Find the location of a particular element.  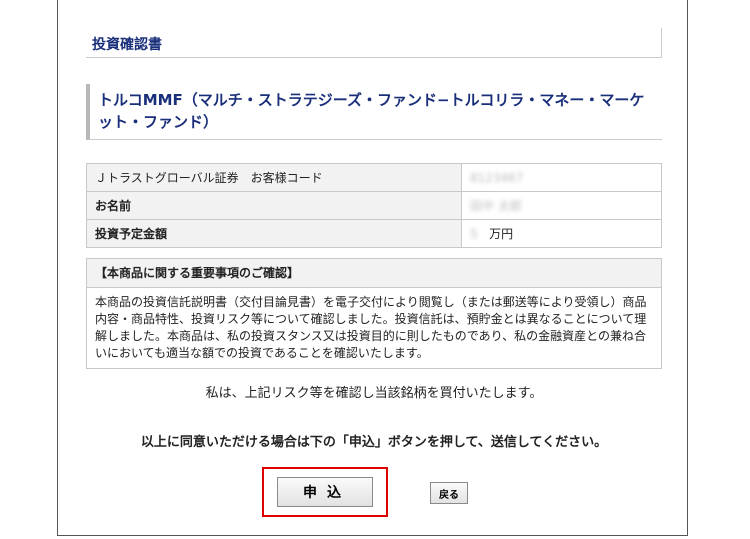

table-row: お名前 田中 太郎 is located at coordinates (374, 205).